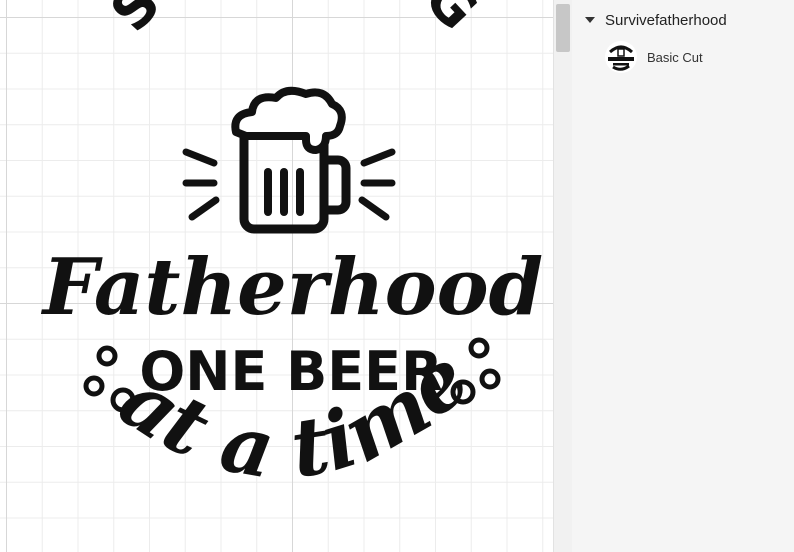 The image size is (794, 552). What do you see at coordinates (294, 22) in the screenshot?
I see `arc-text: SURVIVING` at bounding box center [294, 22].